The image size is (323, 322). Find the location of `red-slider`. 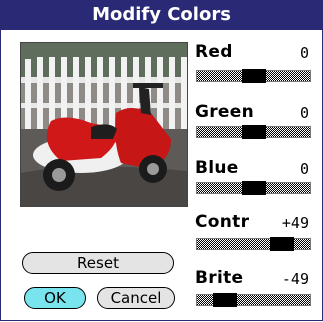

red-slider is located at coordinates (253, 76).